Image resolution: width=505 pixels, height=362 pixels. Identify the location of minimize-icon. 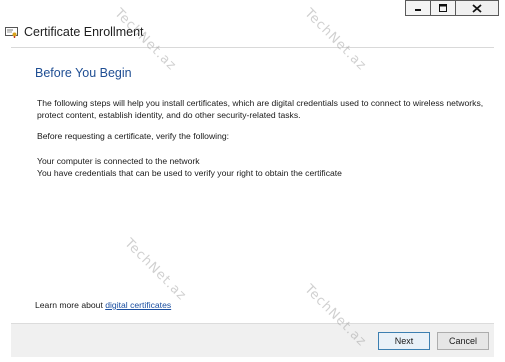
(418, 10).